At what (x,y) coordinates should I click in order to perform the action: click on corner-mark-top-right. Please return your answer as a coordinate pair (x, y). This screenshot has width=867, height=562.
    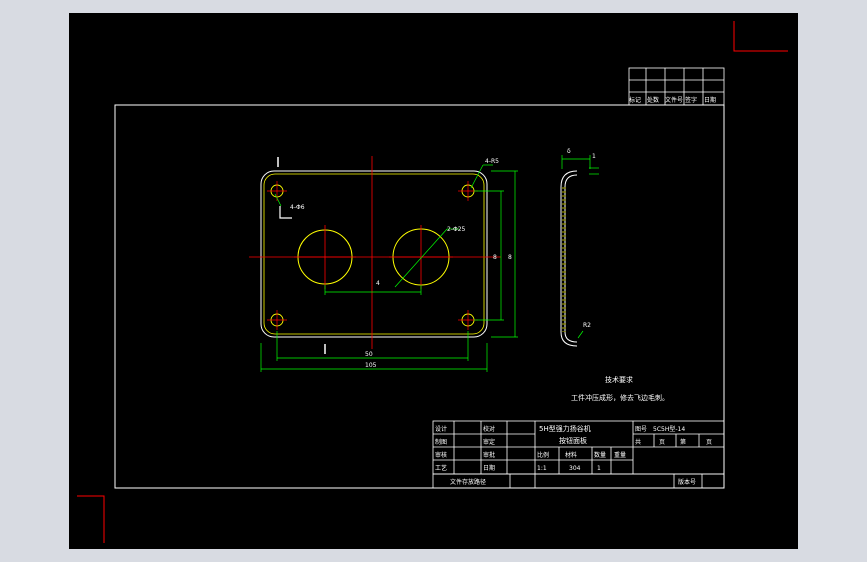
    Looking at the image, I should click on (760, 36).